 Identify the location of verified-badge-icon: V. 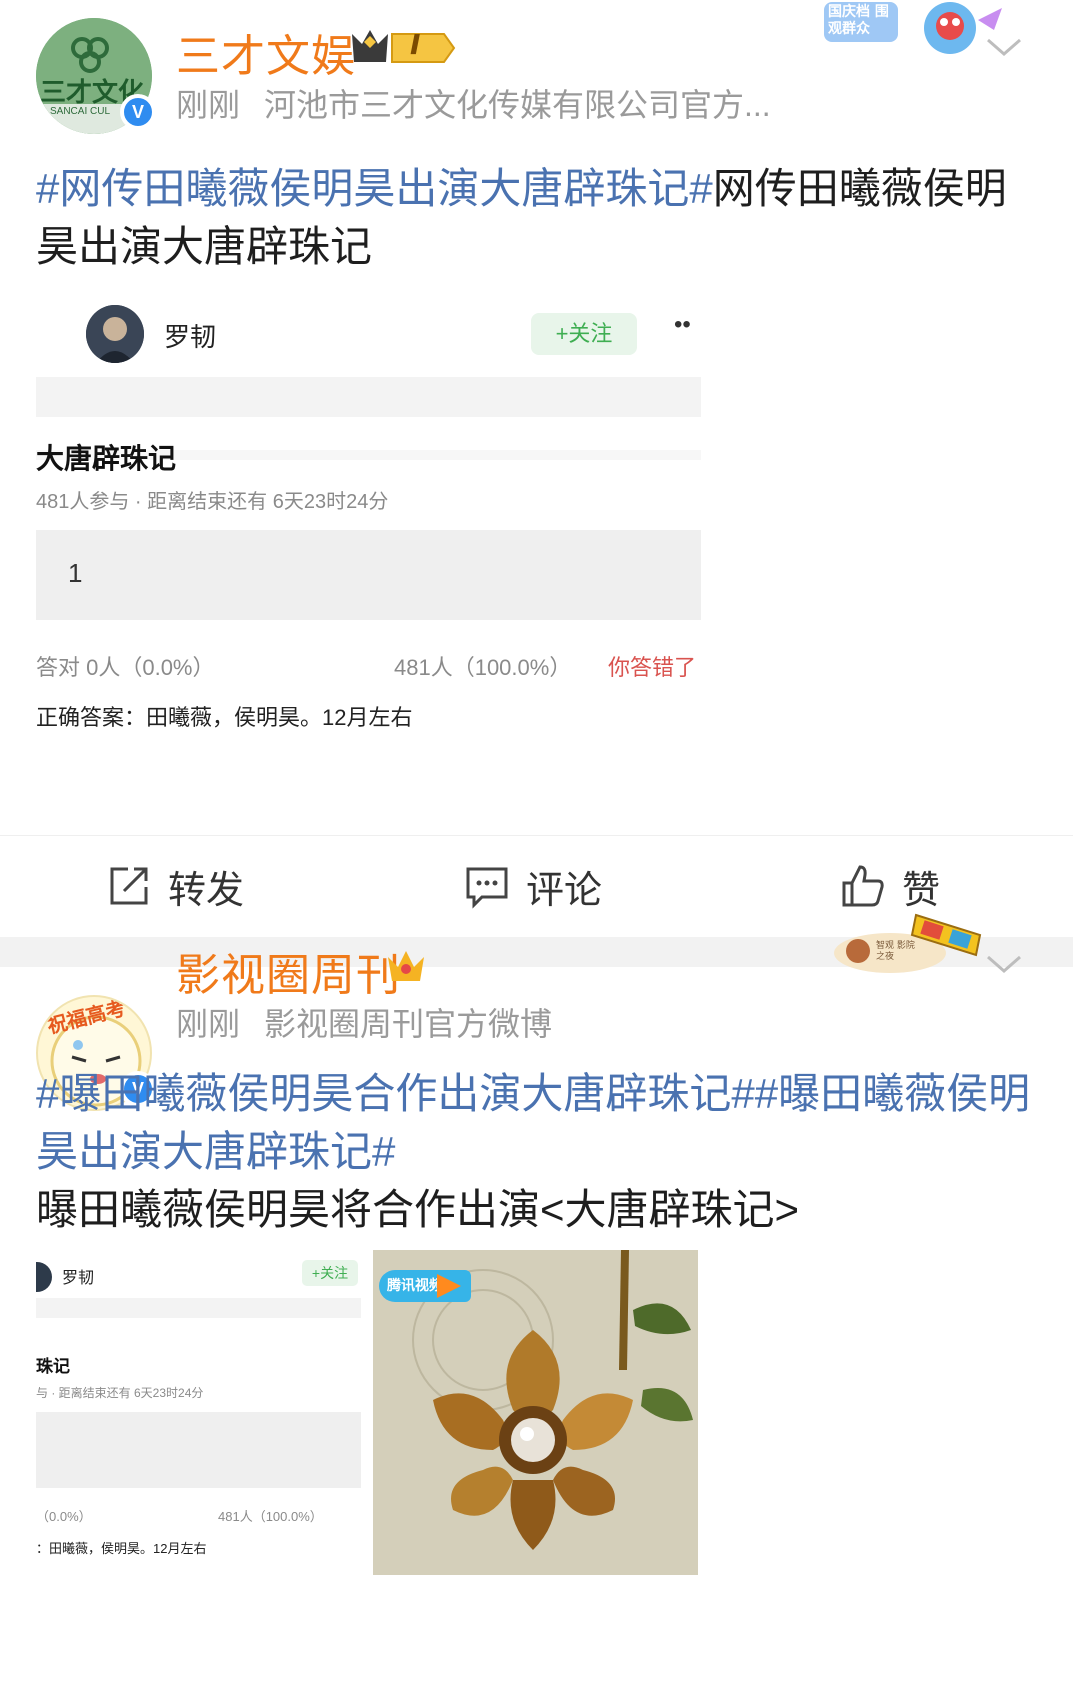
(138, 112).